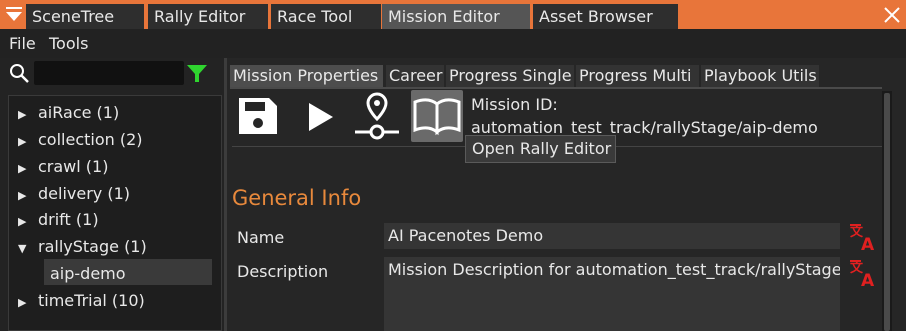  What do you see at coordinates (90, 139) in the screenshot?
I see `tree-item-label: collection (2)` at bounding box center [90, 139].